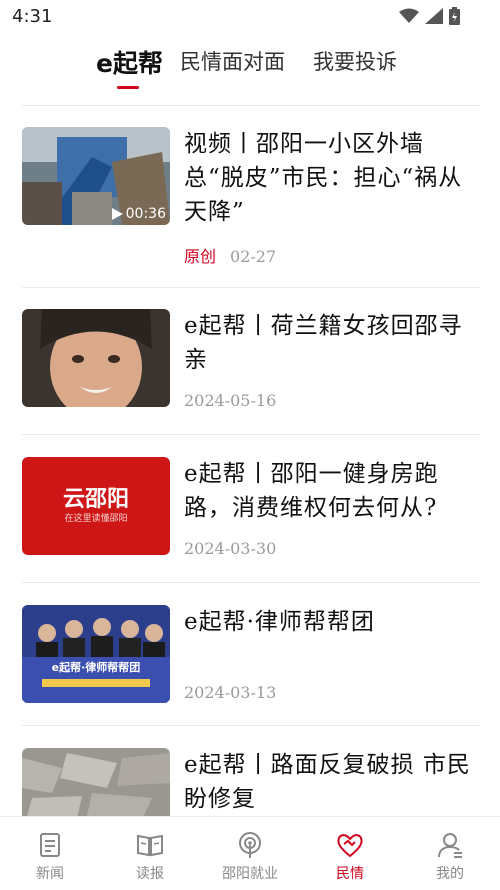 This screenshot has height=890, width=500. I want to click on nav-public-opinion: 民情, so click(350, 853).